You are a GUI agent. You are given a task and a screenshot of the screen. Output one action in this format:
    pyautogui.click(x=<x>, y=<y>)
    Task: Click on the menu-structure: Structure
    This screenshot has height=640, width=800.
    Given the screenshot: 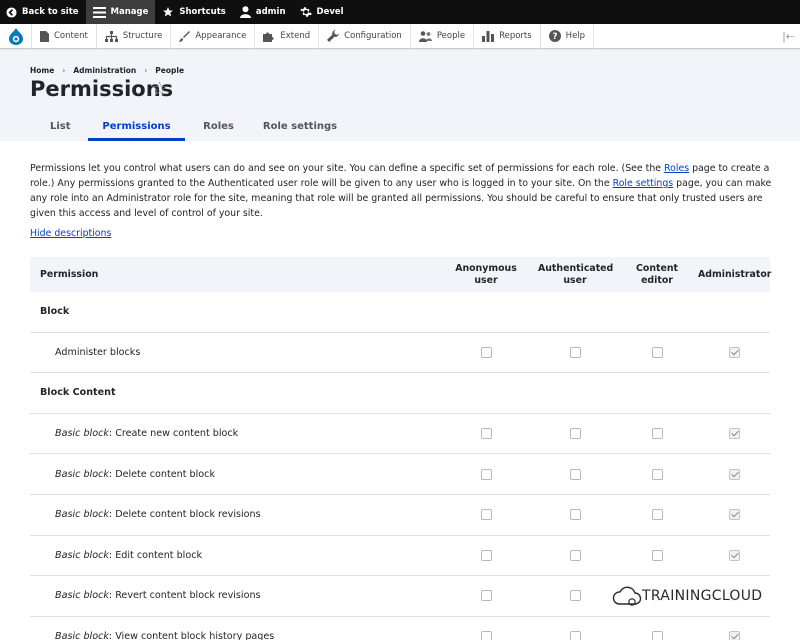 What is the action you would take?
    pyautogui.click(x=134, y=36)
    